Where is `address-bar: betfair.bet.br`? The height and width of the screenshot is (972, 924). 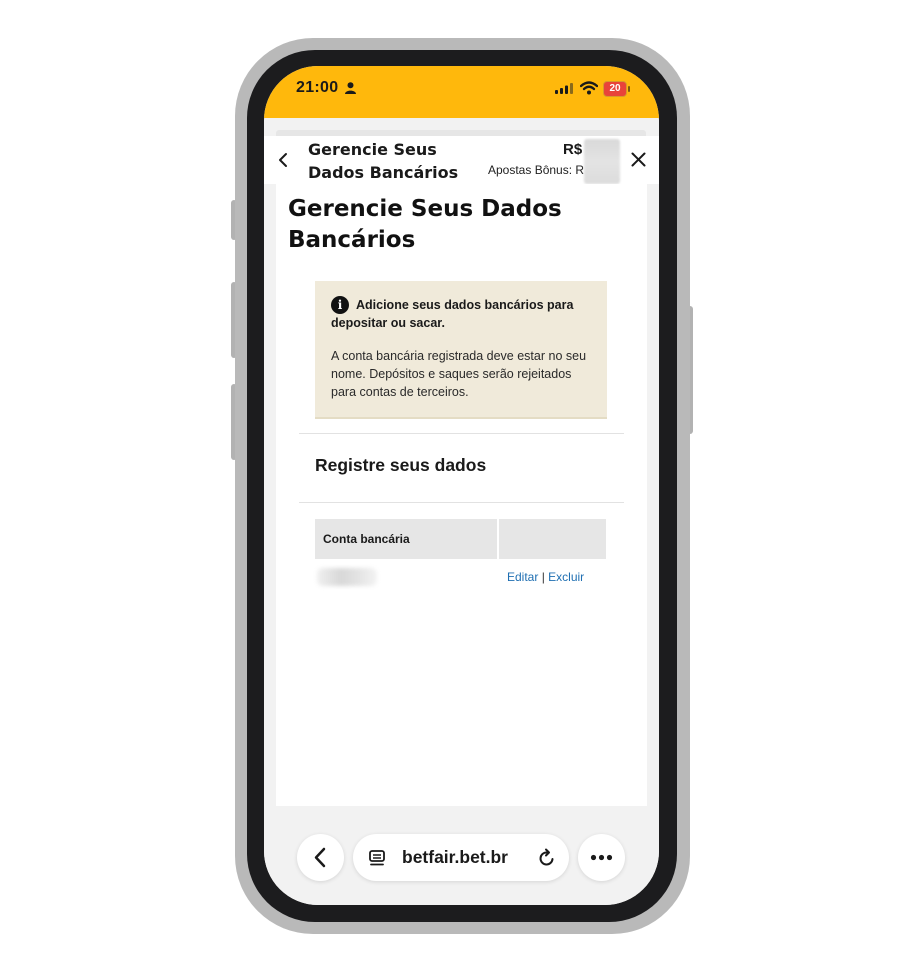 address-bar: betfair.bet.br is located at coordinates (461, 857).